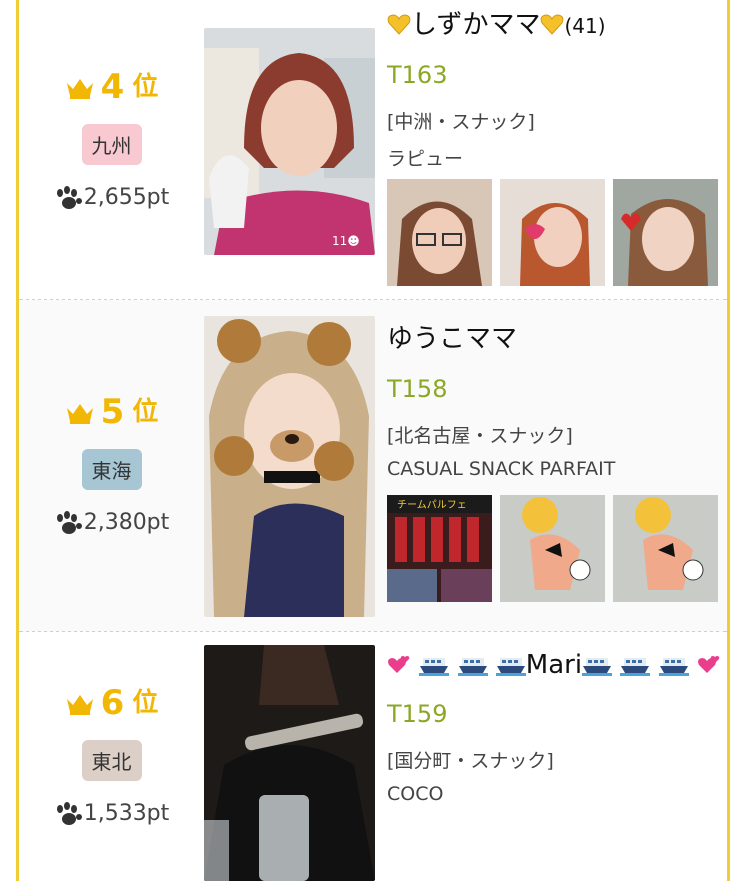  Describe the element at coordinates (289, 141) in the screenshot. I see `profile-photo: 11☻` at that location.